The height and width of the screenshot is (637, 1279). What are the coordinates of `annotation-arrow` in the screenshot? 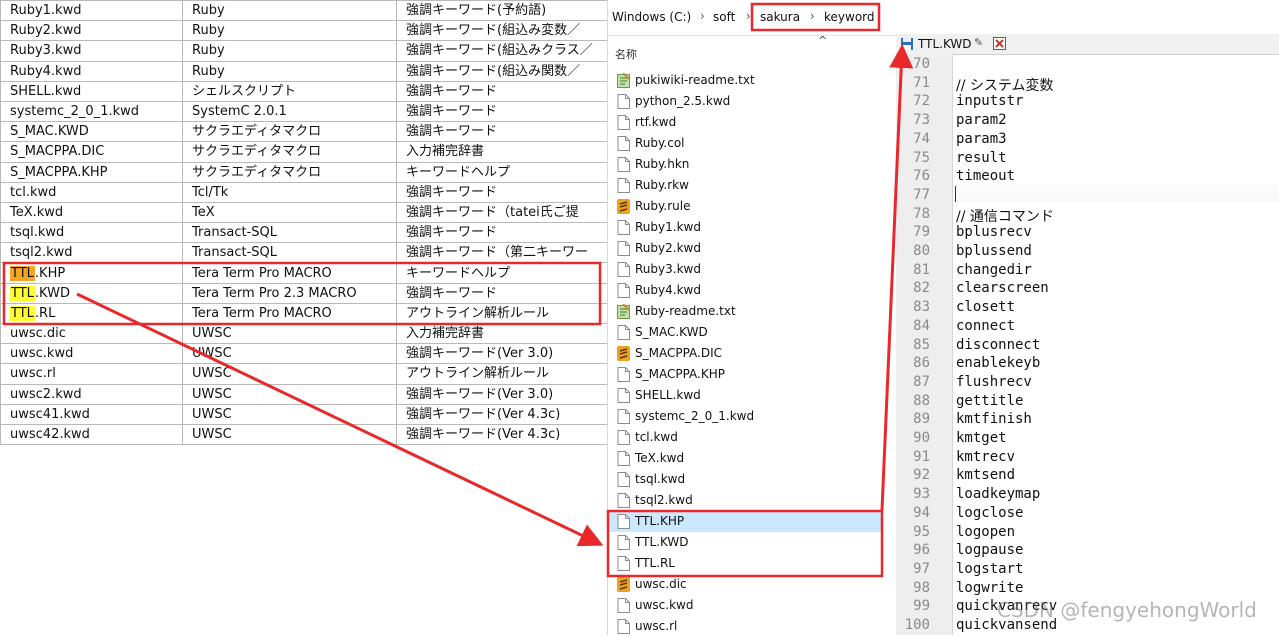 It's located at (897, 277).